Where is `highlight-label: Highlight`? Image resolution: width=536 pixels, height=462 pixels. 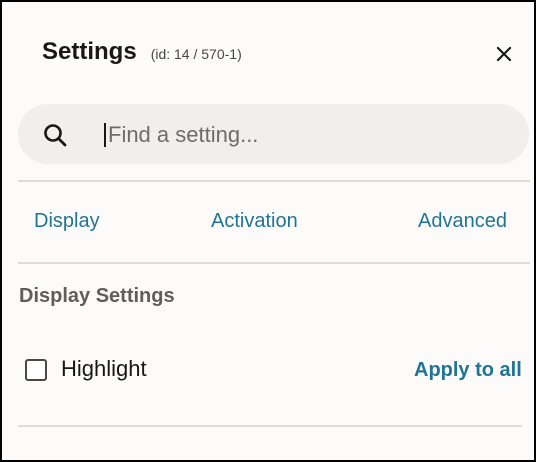 highlight-label: Highlight is located at coordinates (104, 368).